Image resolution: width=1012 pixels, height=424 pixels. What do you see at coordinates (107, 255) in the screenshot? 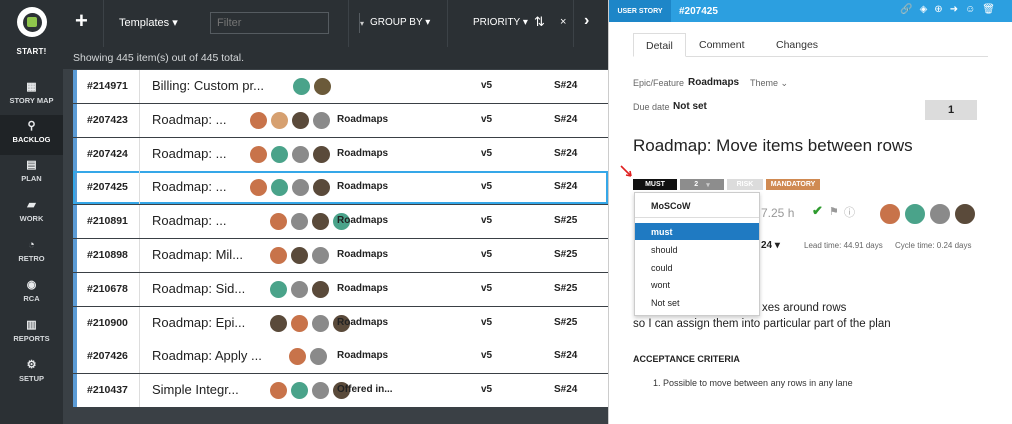
I see `row-id: #210898` at bounding box center [107, 255].